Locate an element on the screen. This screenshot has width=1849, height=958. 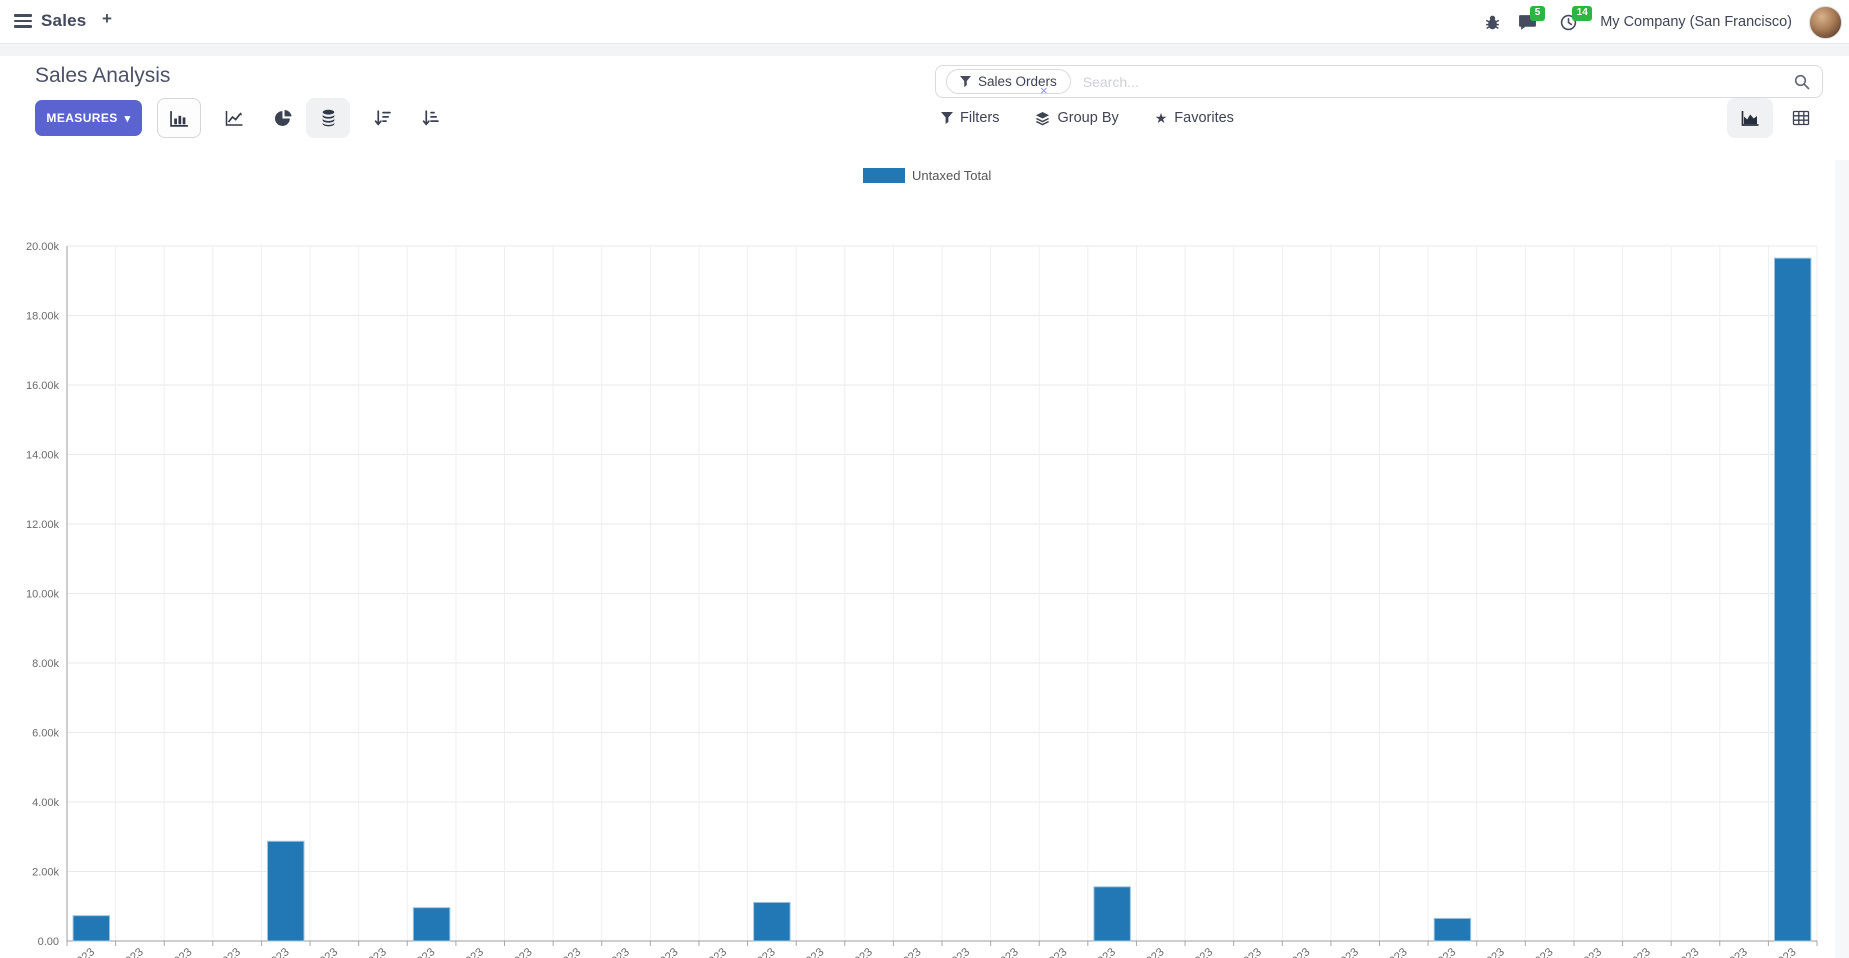
pivot-table-icon is located at coordinates (1801, 118).